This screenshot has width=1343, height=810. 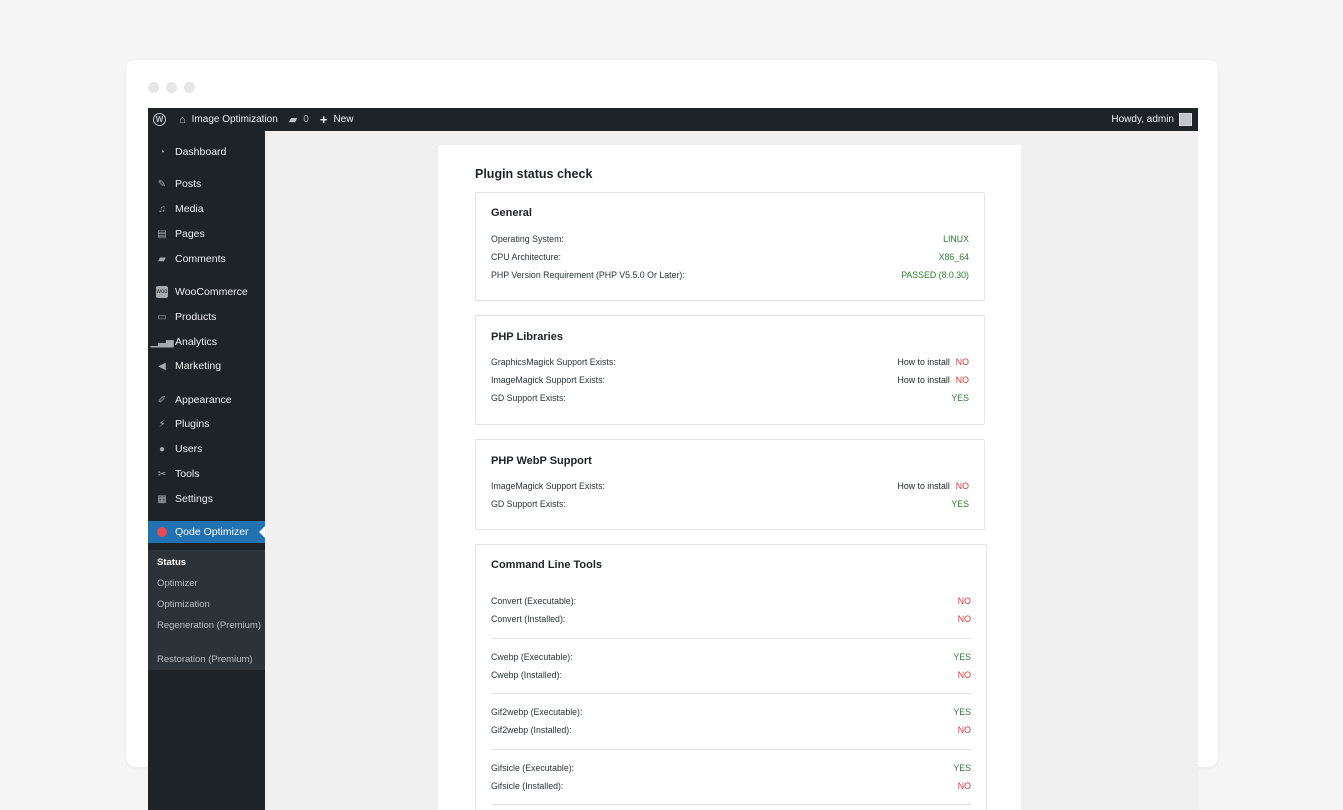 I want to click on row-label: ImageMagick Support Exists:, so click(x=548, y=486).